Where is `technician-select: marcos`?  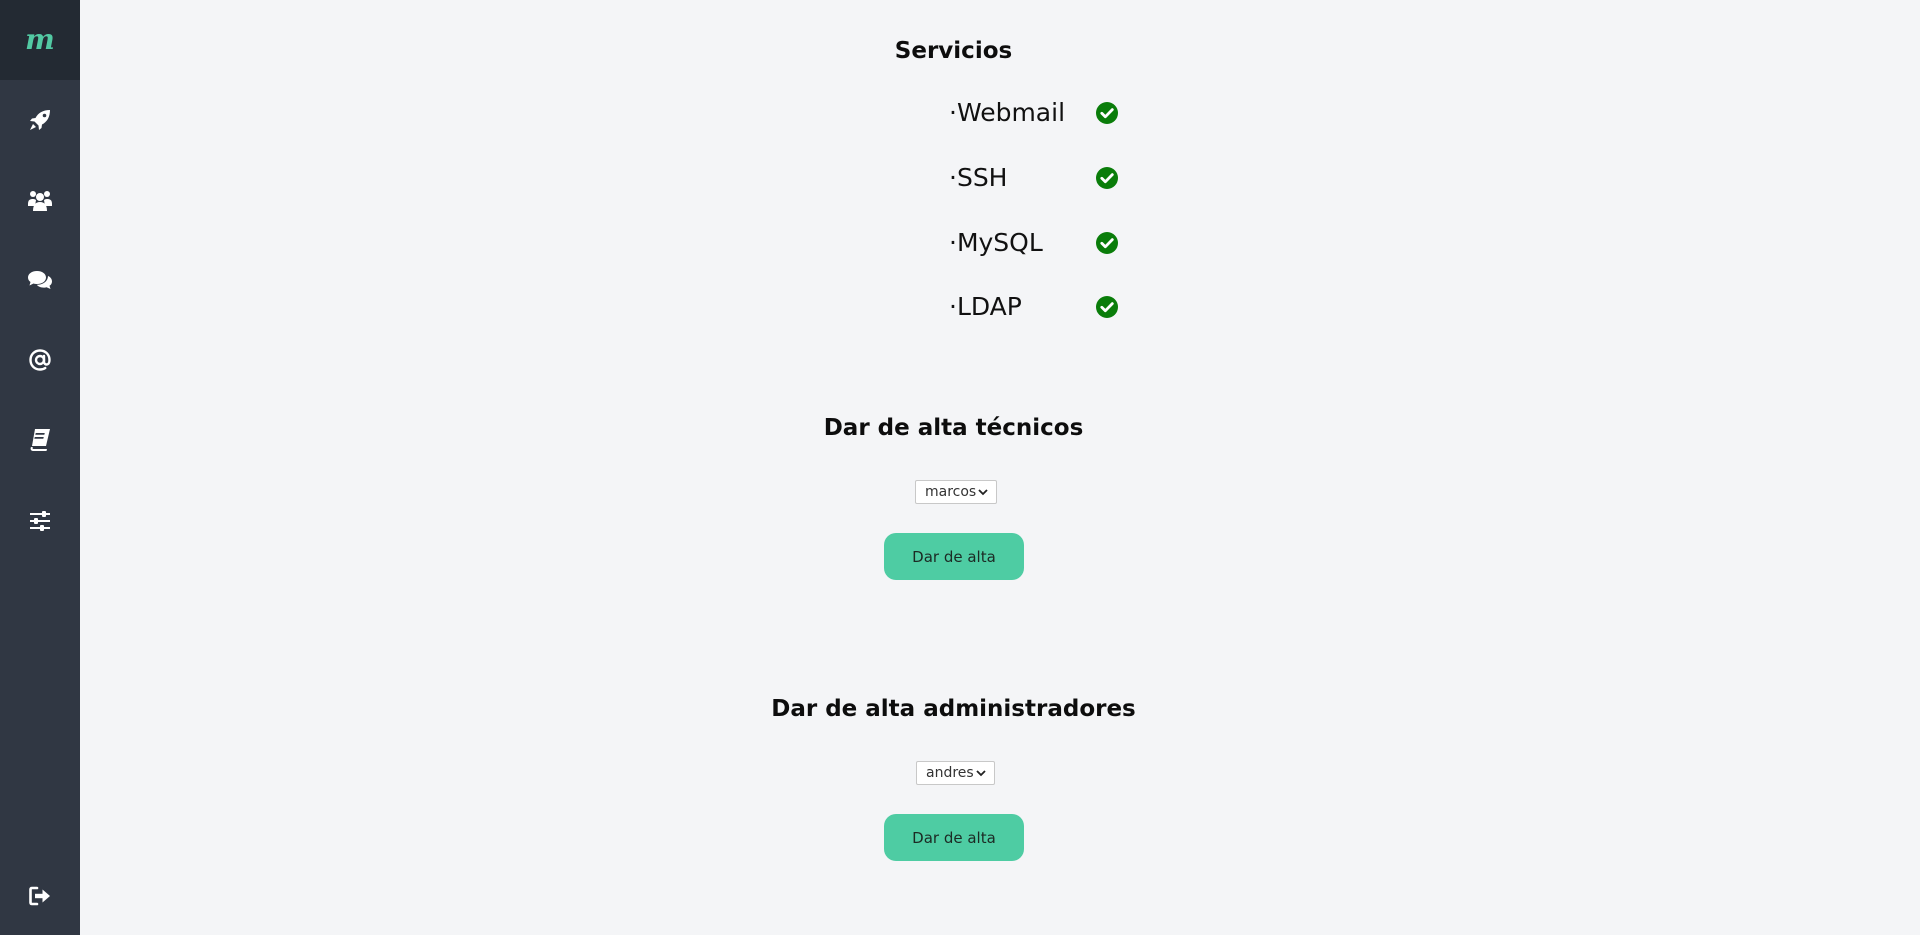 technician-select: marcos is located at coordinates (956, 492).